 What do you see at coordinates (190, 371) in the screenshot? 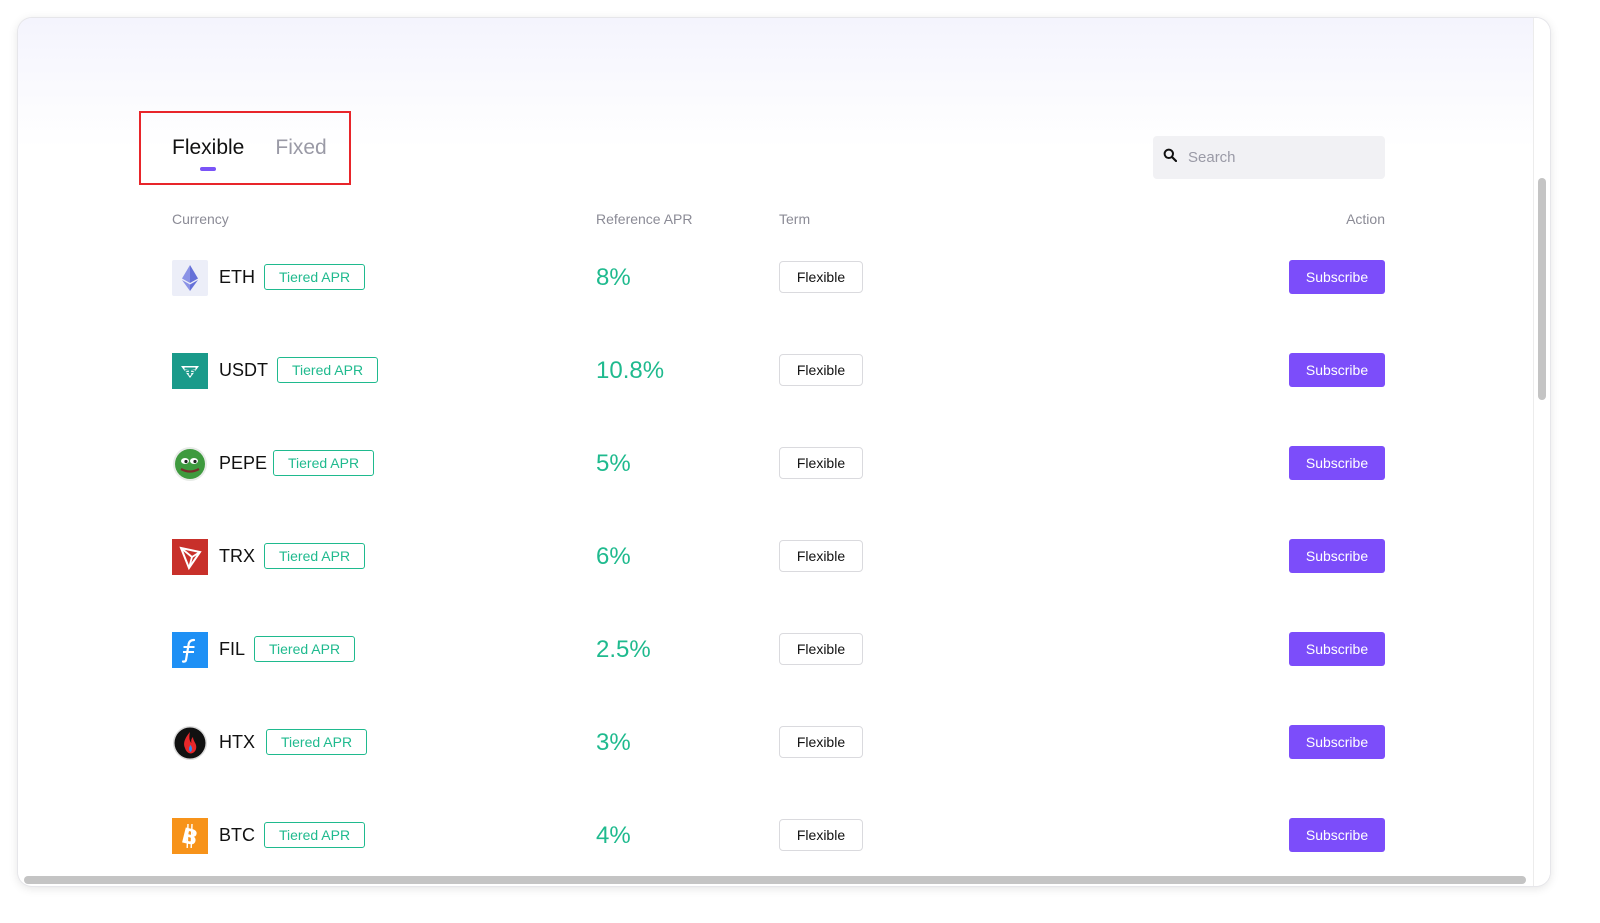
I see `usdt-icon` at bounding box center [190, 371].